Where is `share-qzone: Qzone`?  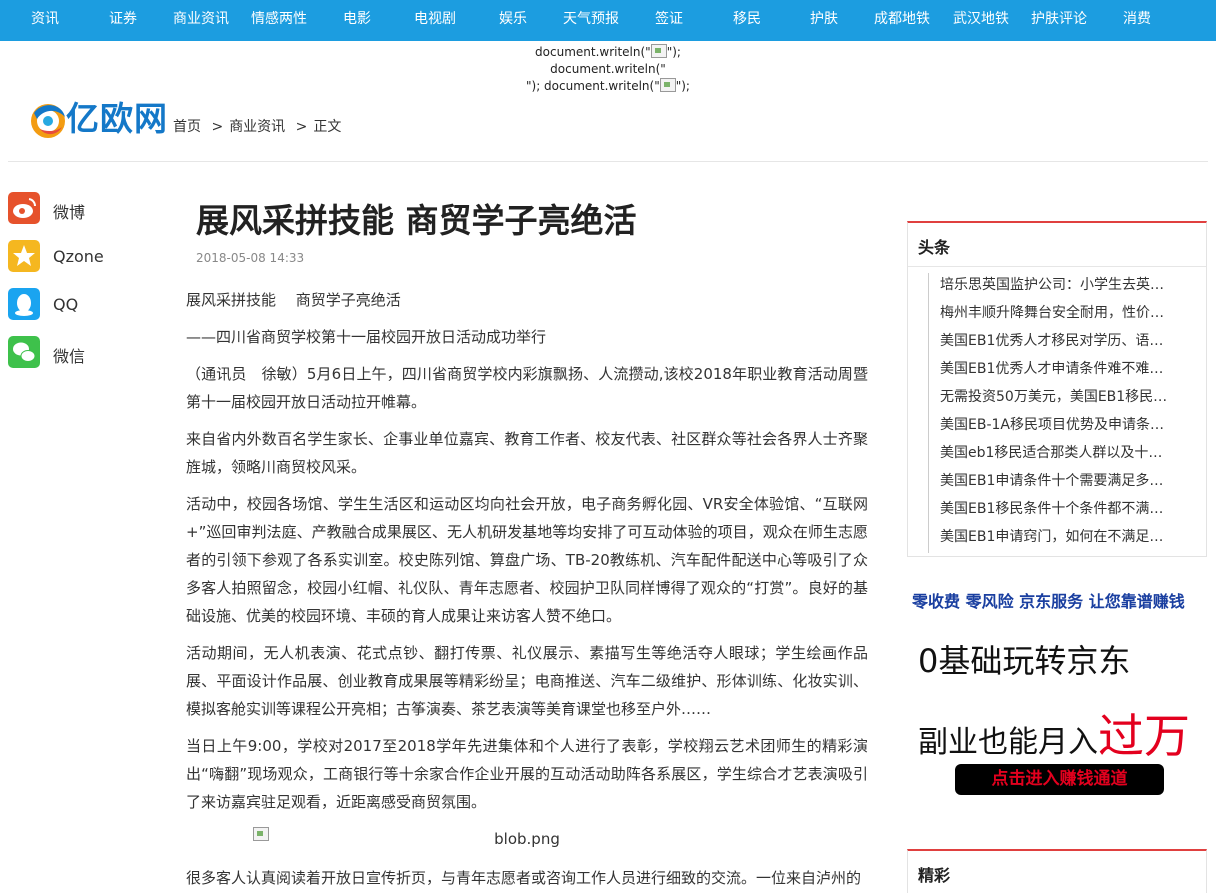
share-qzone: Qzone is located at coordinates (78, 262).